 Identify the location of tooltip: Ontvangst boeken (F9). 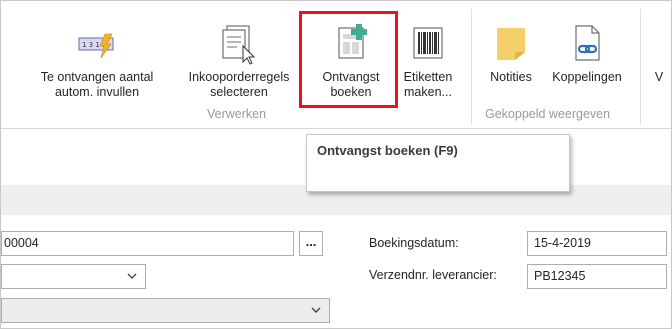
(438, 163).